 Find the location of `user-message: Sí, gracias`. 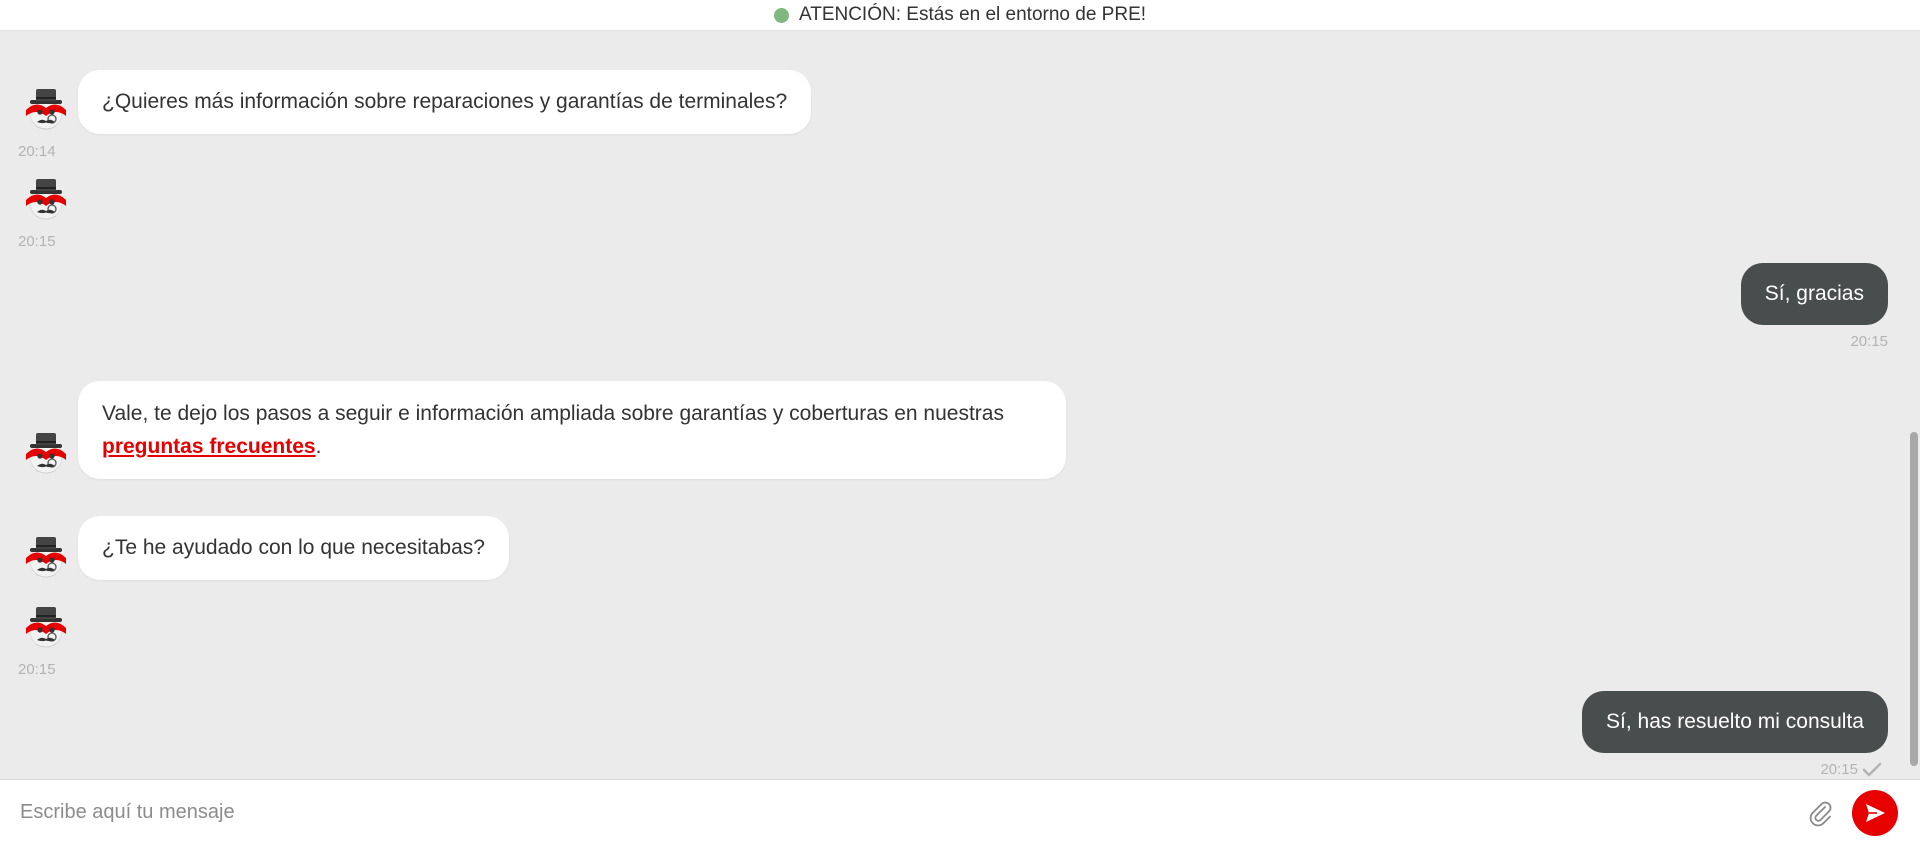

user-message: Sí, gracias is located at coordinates (1814, 294).